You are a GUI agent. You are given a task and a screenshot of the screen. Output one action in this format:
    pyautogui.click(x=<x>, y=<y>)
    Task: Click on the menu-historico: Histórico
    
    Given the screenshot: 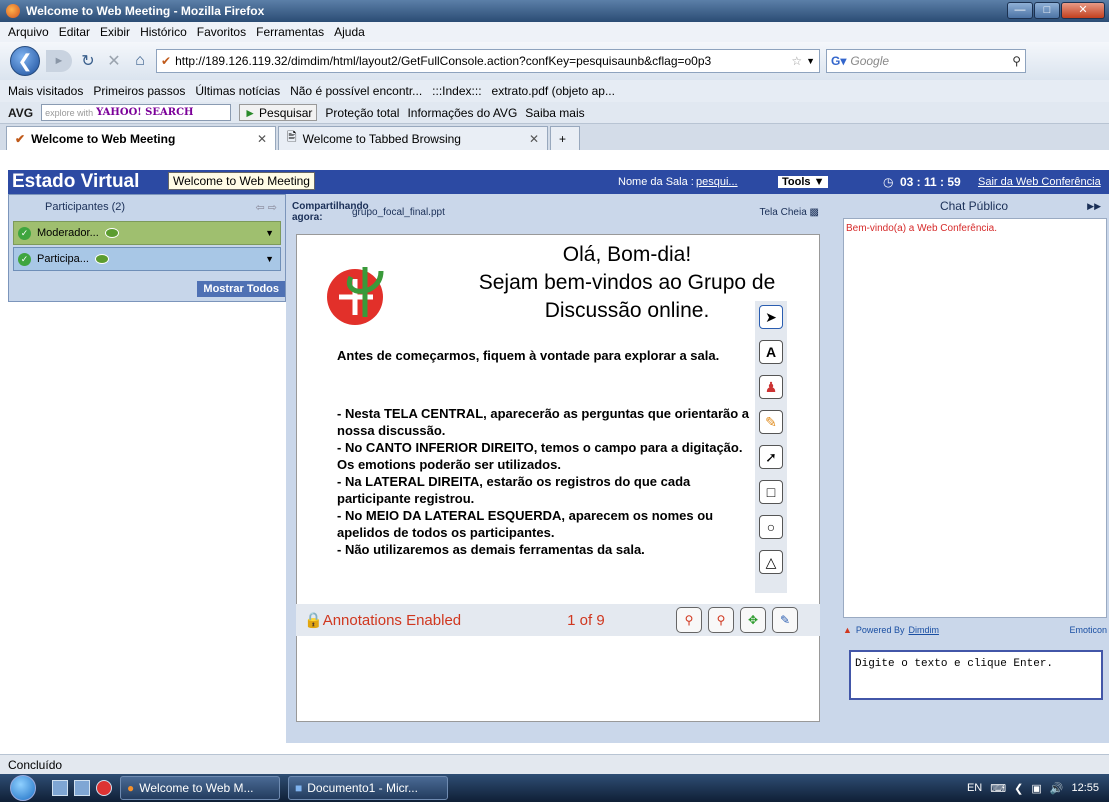 What is the action you would take?
    pyautogui.click(x=163, y=32)
    